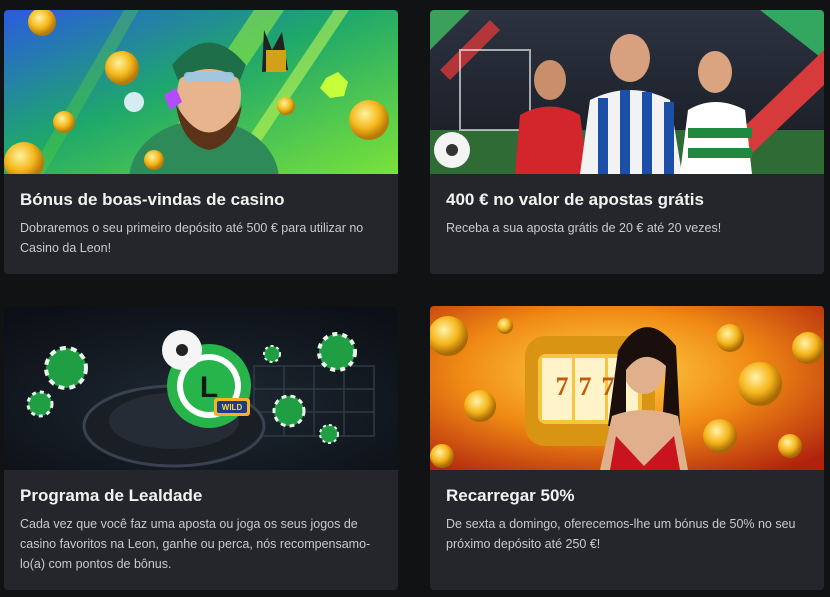 Image resolution: width=830 pixels, height=597 pixels. What do you see at coordinates (111, 495) in the screenshot?
I see `promo-title: Programa de Lealdade` at bounding box center [111, 495].